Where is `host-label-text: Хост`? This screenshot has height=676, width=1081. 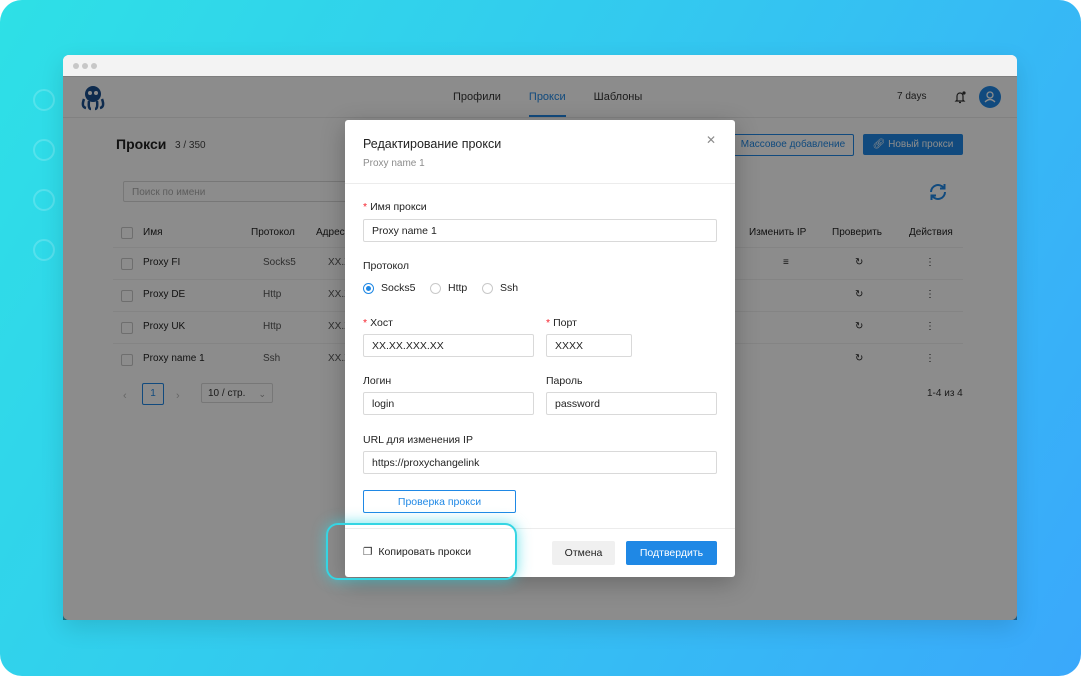
host-label-text: Хост is located at coordinates (381, 323).